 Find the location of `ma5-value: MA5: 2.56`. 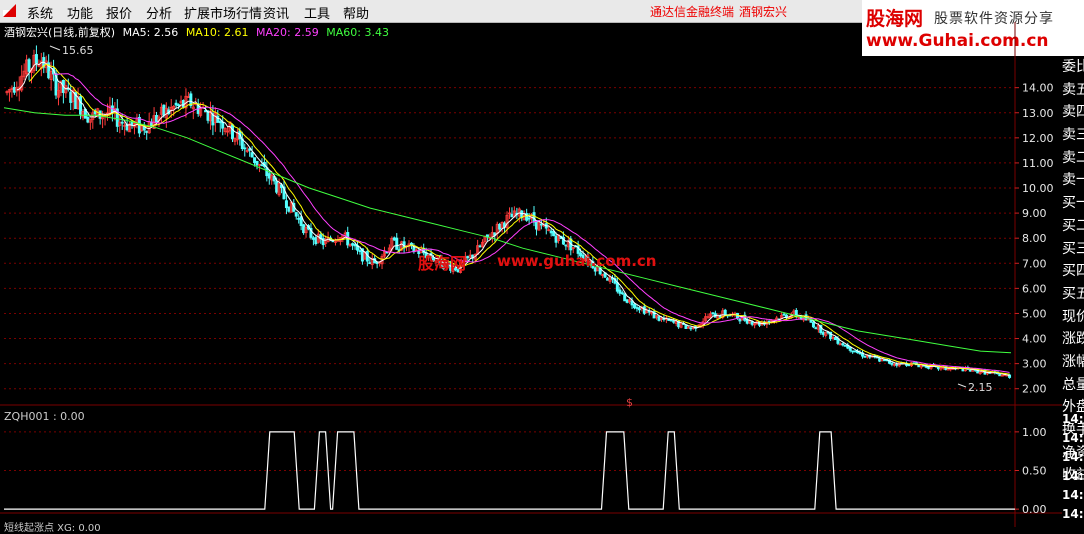

ma5-value: MA5: 2.56 is located at coordinates (150, 32).